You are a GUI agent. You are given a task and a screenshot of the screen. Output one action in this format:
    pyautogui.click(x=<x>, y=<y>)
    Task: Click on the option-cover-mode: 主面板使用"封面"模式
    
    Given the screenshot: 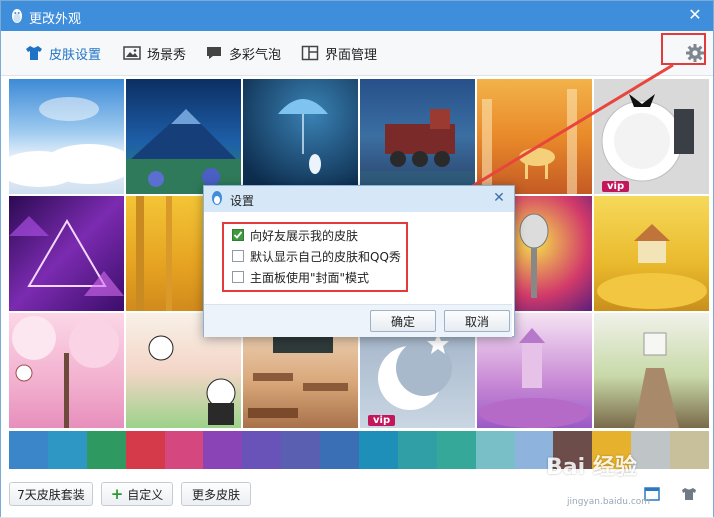 What is the action you would take?
    pyautogui.click(x=300, y=277)
    